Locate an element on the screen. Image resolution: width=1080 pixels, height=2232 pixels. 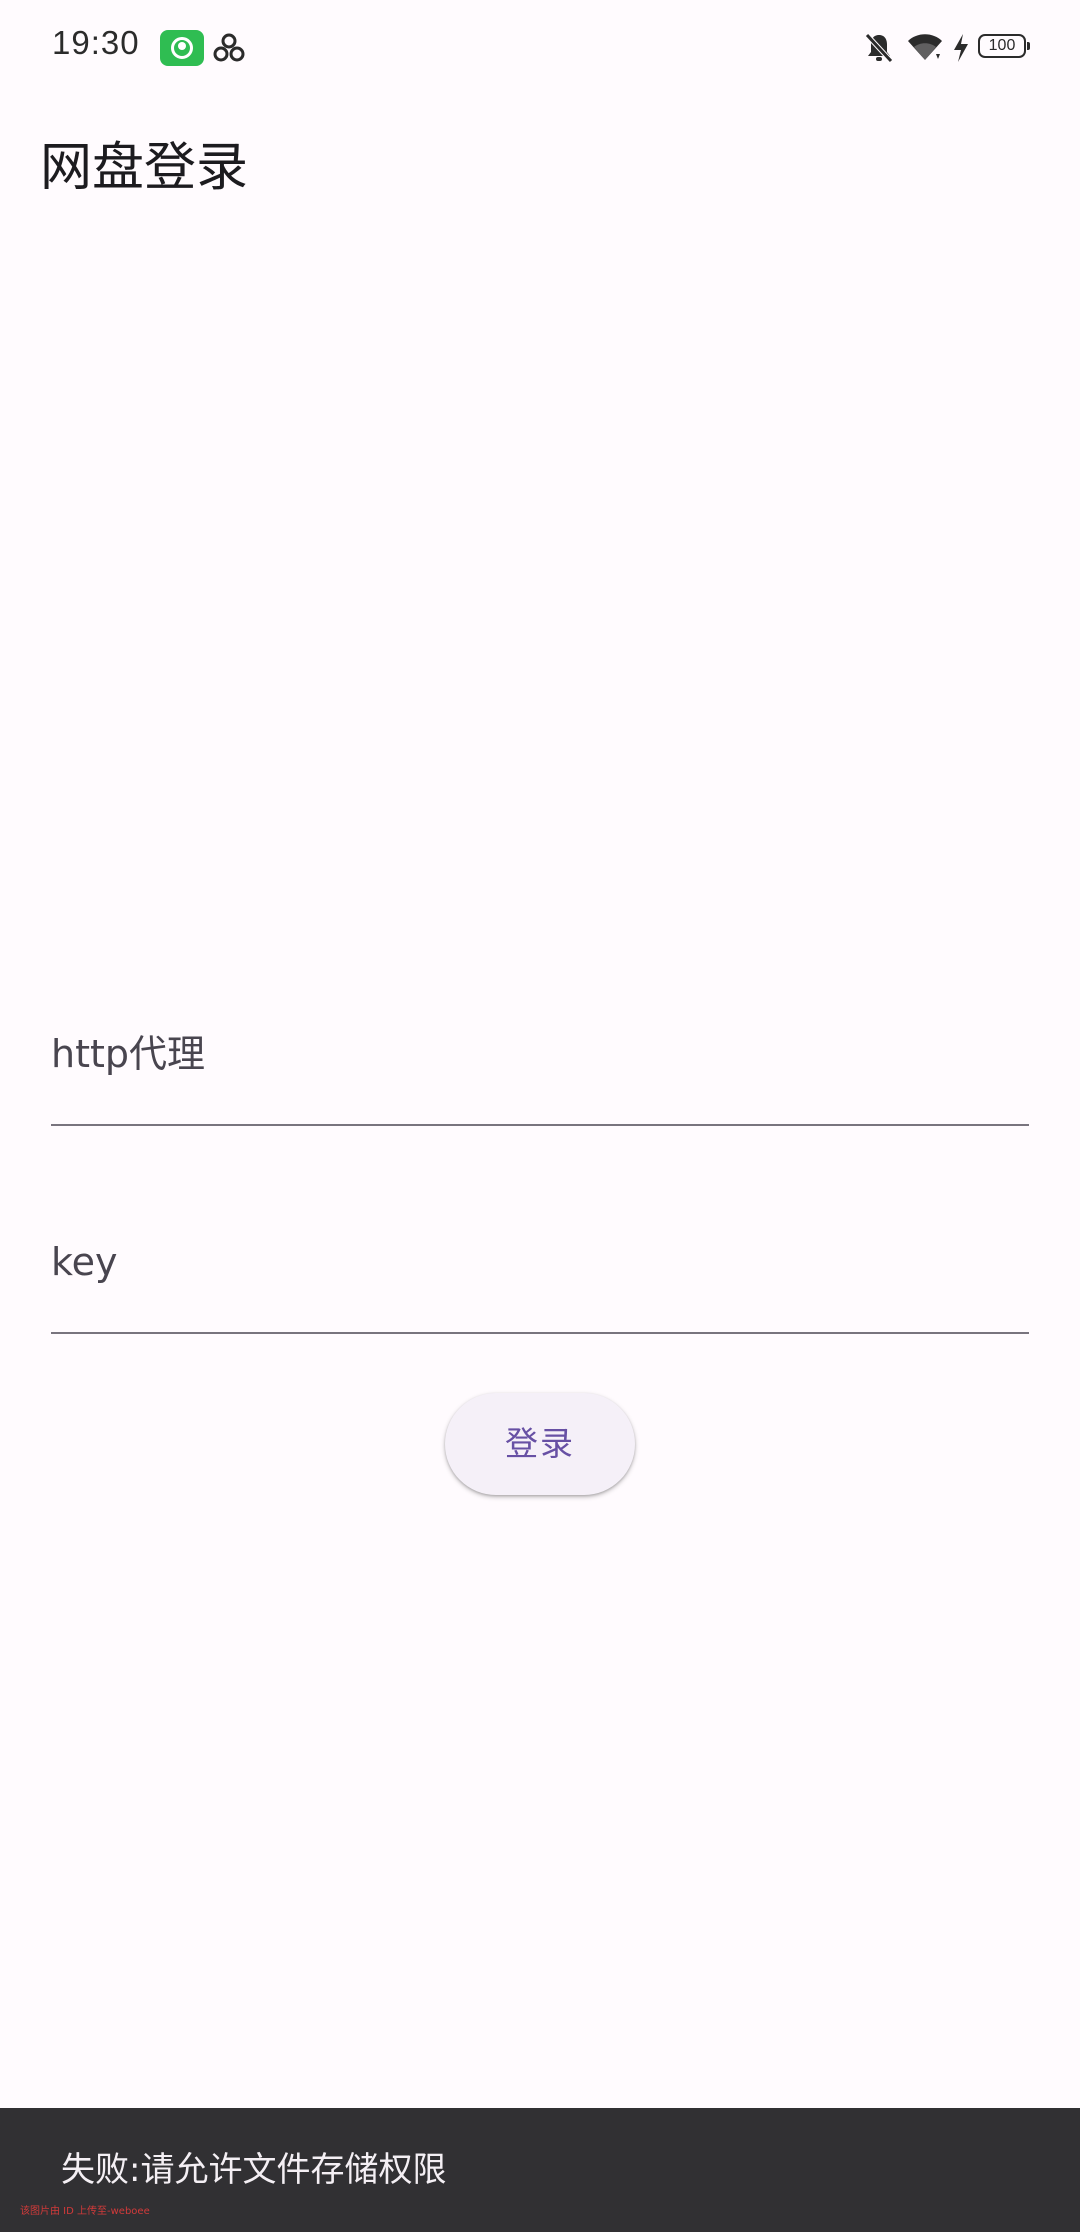
key-input is located at coordinates (540, 1312).